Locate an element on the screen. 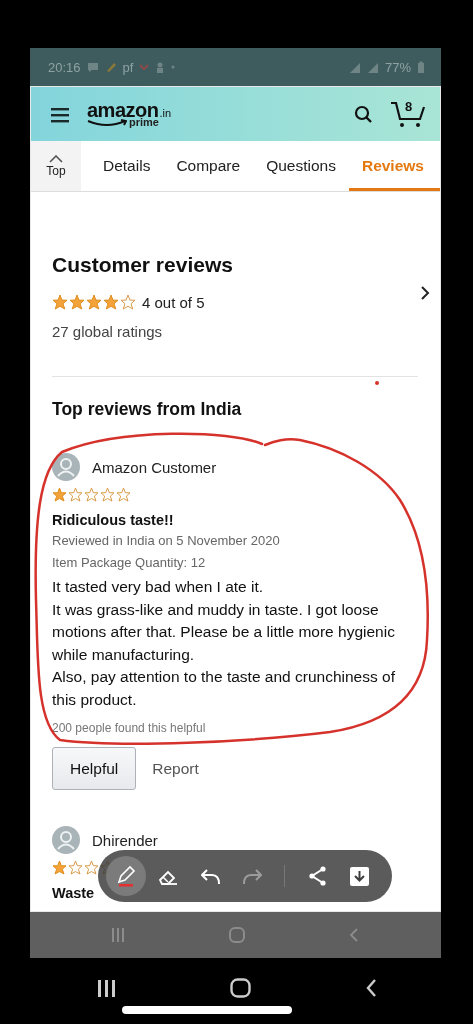  review-title: Waste is located at coordinates (74, 893).